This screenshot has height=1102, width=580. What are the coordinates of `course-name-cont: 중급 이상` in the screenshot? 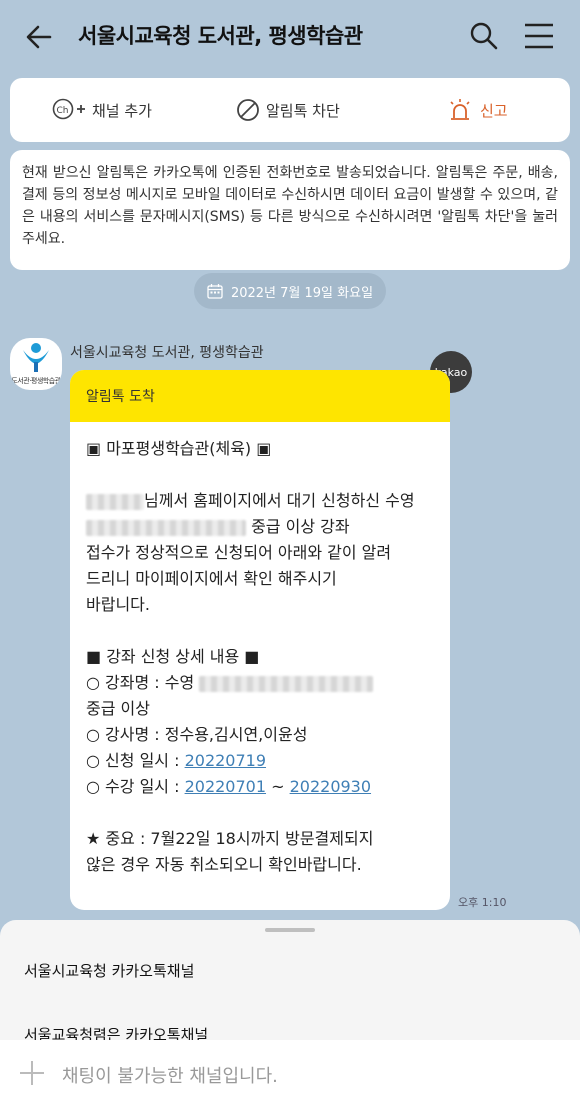 It's located at (118, 708).